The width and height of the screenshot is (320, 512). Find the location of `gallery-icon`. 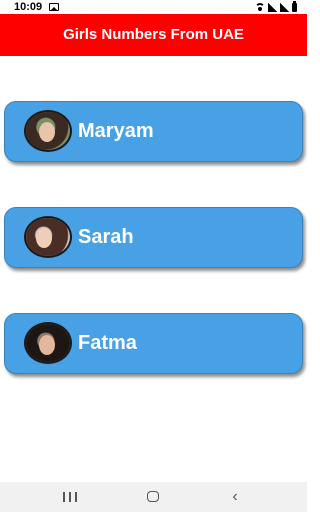

gallery-icon is located at coordinates (54, 7).